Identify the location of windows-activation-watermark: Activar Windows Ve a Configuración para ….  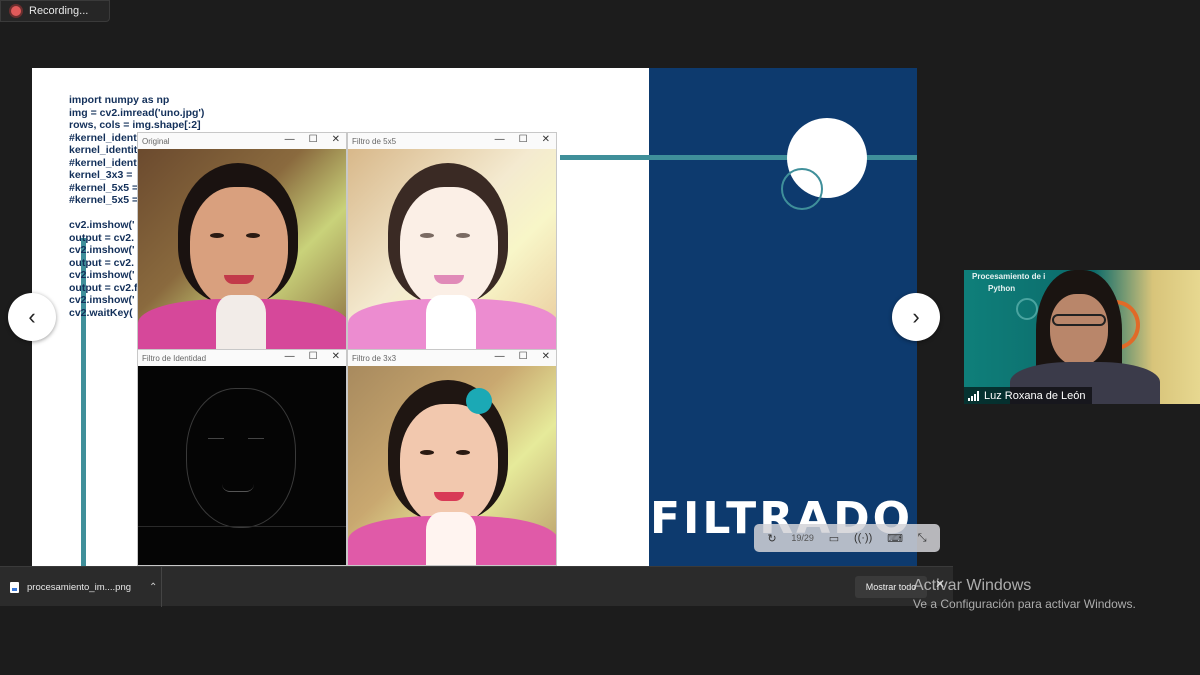
(1024, 594).